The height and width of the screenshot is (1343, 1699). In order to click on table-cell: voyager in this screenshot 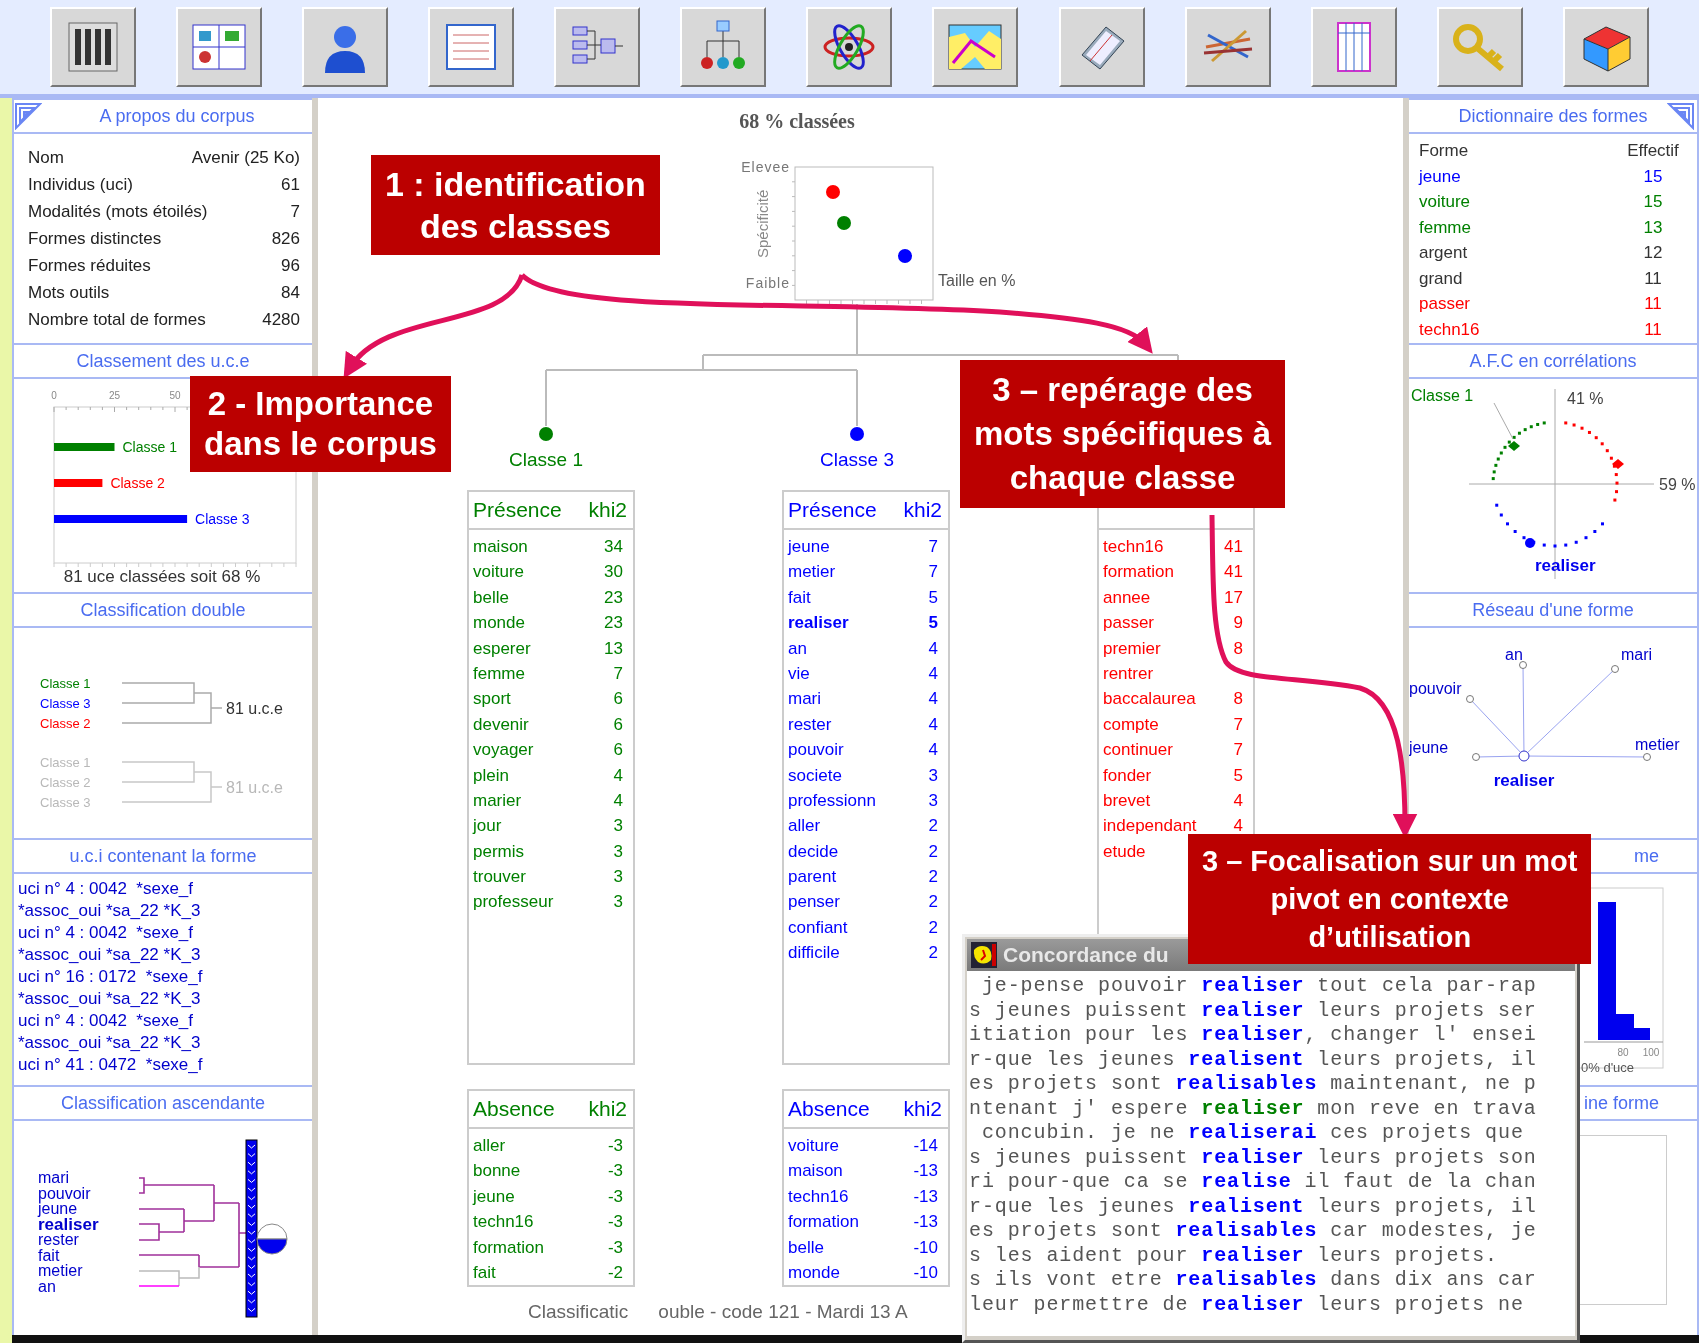, I will do `click(503, 750)`.